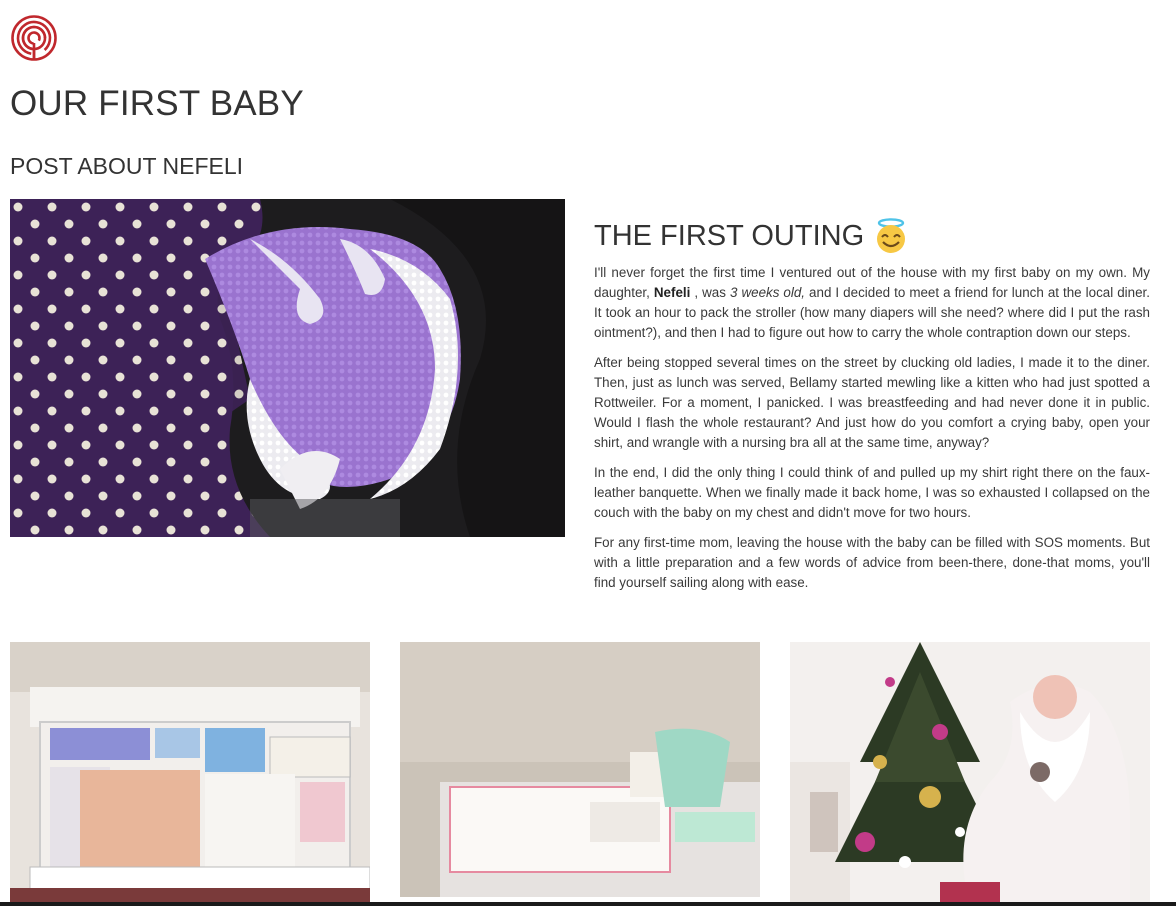 The height and width of the screenshot is (906, 1176). I want to click on article-title-text: THE FIRST OUTING, so click(729, 235).